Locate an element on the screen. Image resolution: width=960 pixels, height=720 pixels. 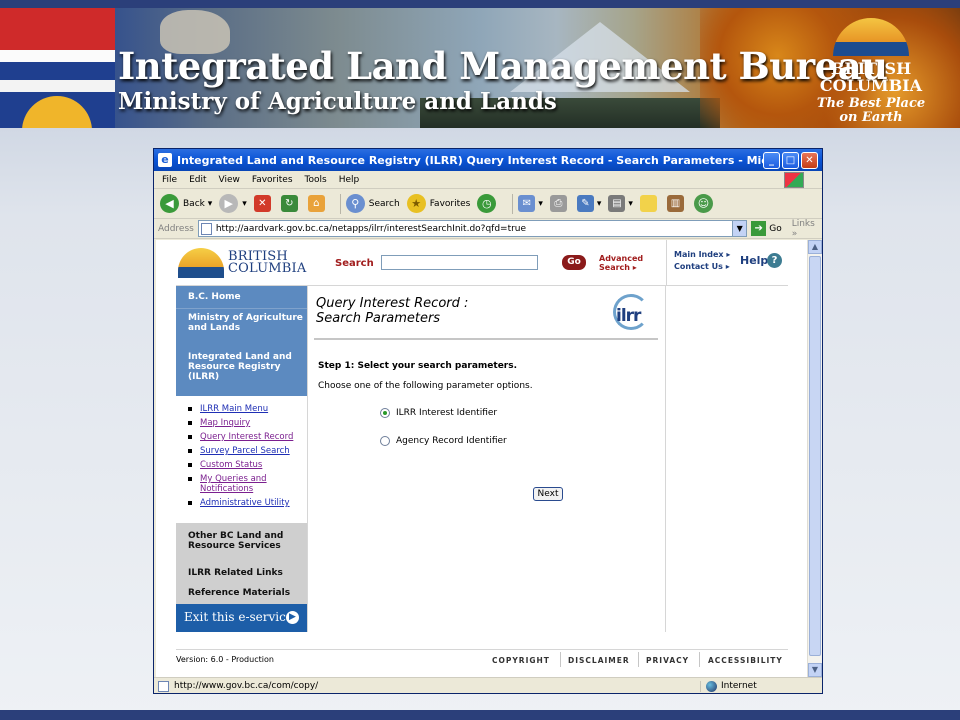
close-button: ✕ is located at coordinates (809, 160).